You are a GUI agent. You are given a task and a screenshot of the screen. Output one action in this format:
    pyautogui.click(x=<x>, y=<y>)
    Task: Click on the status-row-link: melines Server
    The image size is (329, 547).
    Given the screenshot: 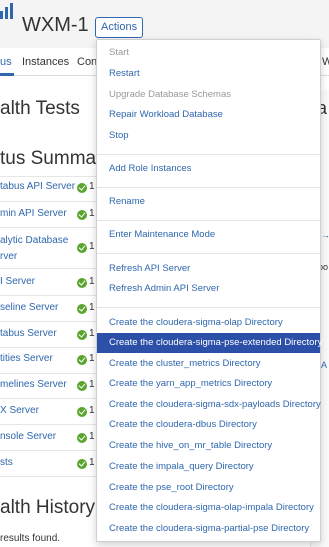 What is the action you would take?
    pyautogui.click(x=33, y=384)
    